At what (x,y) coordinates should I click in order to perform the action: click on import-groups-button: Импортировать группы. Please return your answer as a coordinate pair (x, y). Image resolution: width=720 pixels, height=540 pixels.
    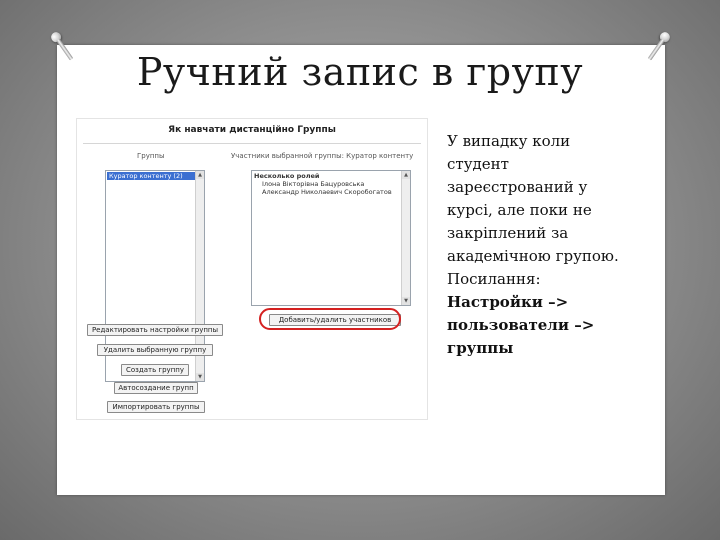
    Looking at the image, I should click on (156, 407).